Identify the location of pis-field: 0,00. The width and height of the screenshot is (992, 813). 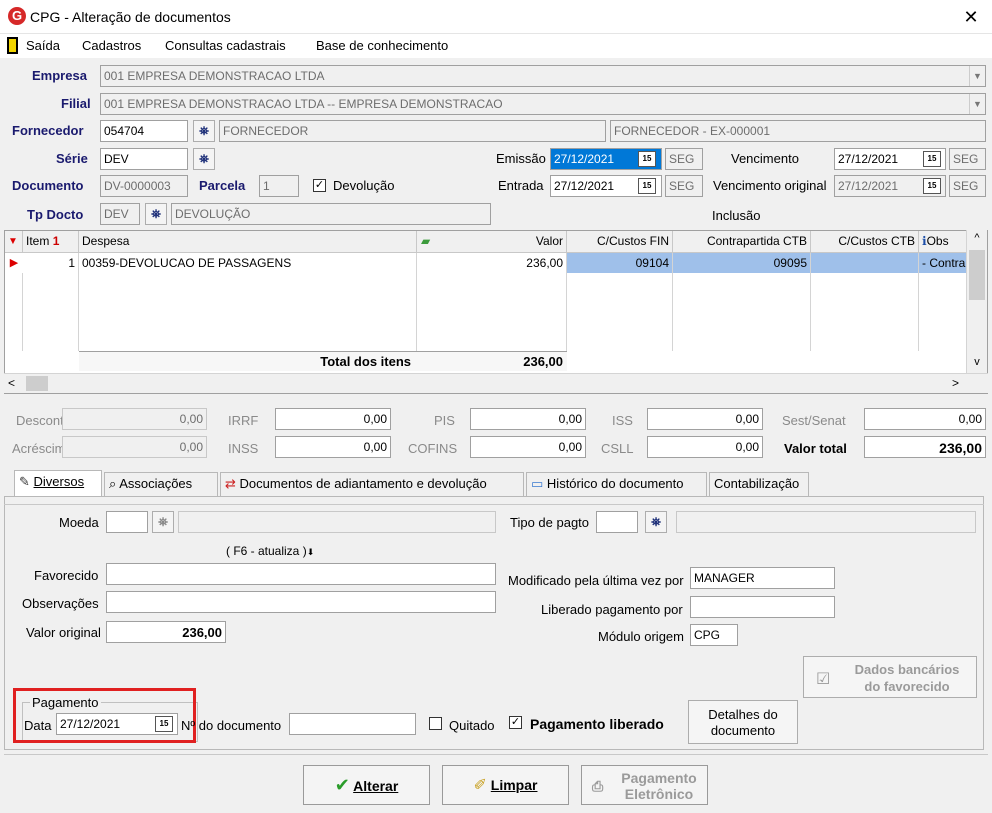
(528, 419).